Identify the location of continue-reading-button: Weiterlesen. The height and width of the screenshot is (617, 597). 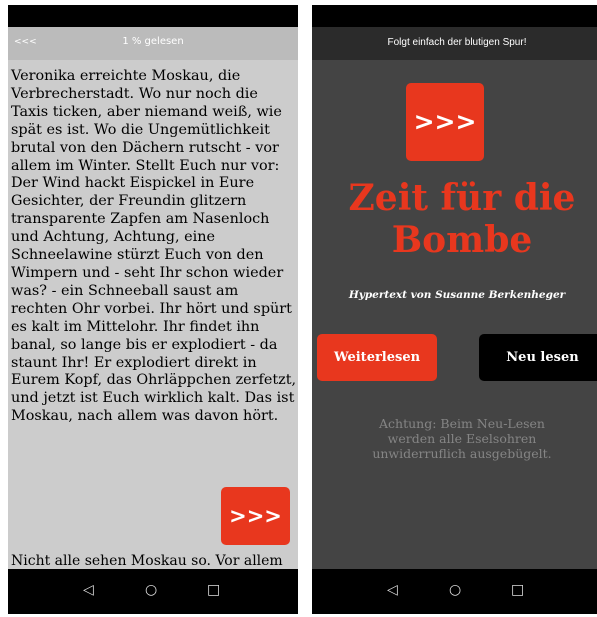
(377, 357).